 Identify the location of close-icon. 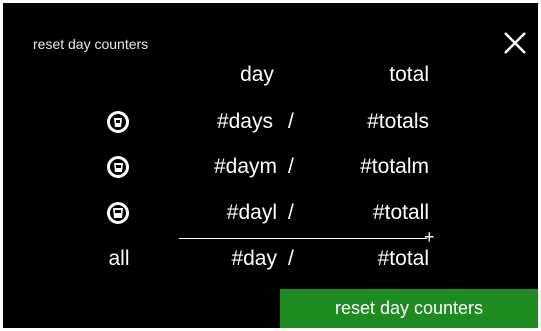
(515, 43).